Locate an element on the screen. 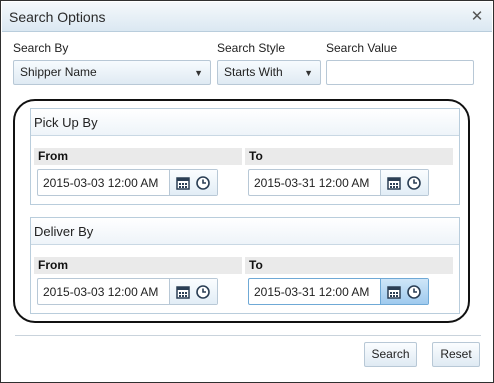 Image resolution: width=494 pixels, height=383 pixels. pickup-from-label: From is located at coordinates (138, 156).